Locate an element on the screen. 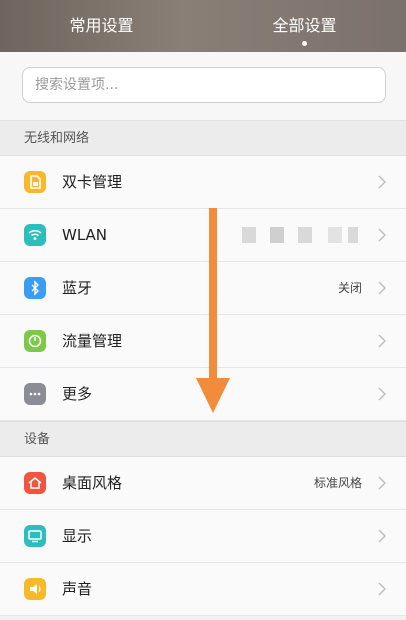 The image size is (406, 620). tab-all-settings: 全部设置 is located at coordinates (304, 26).